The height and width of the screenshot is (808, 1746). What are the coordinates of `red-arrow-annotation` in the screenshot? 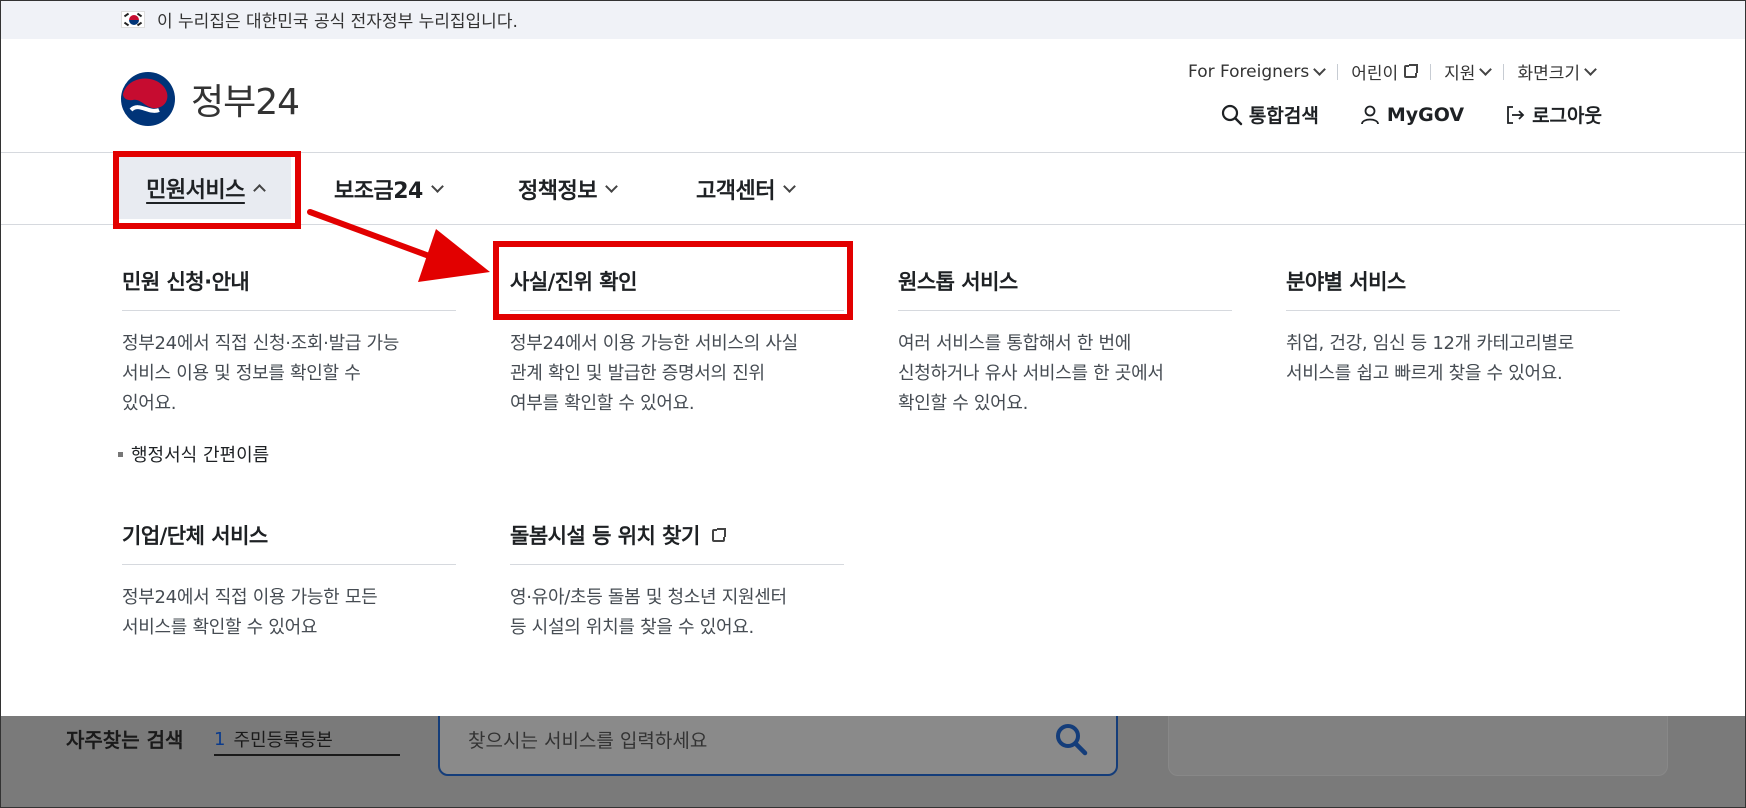 It's located at (398, 245).